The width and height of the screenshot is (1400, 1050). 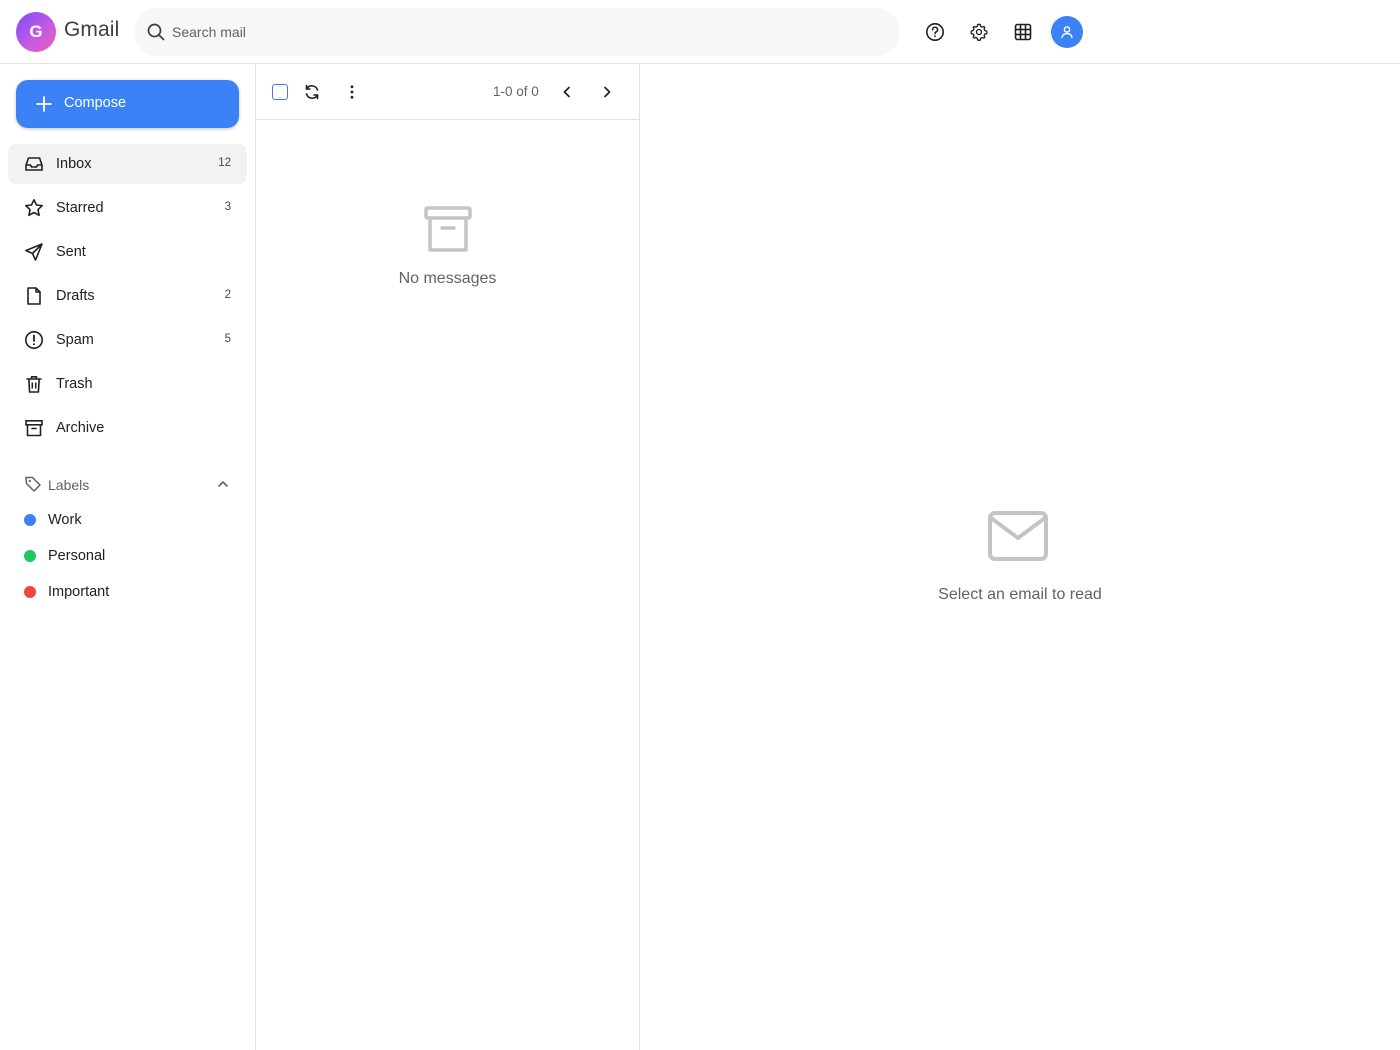 What do you see at coordinates (312, 92) in the screenshot?
I see `refresh-icon` at bounding box center [312, 92].